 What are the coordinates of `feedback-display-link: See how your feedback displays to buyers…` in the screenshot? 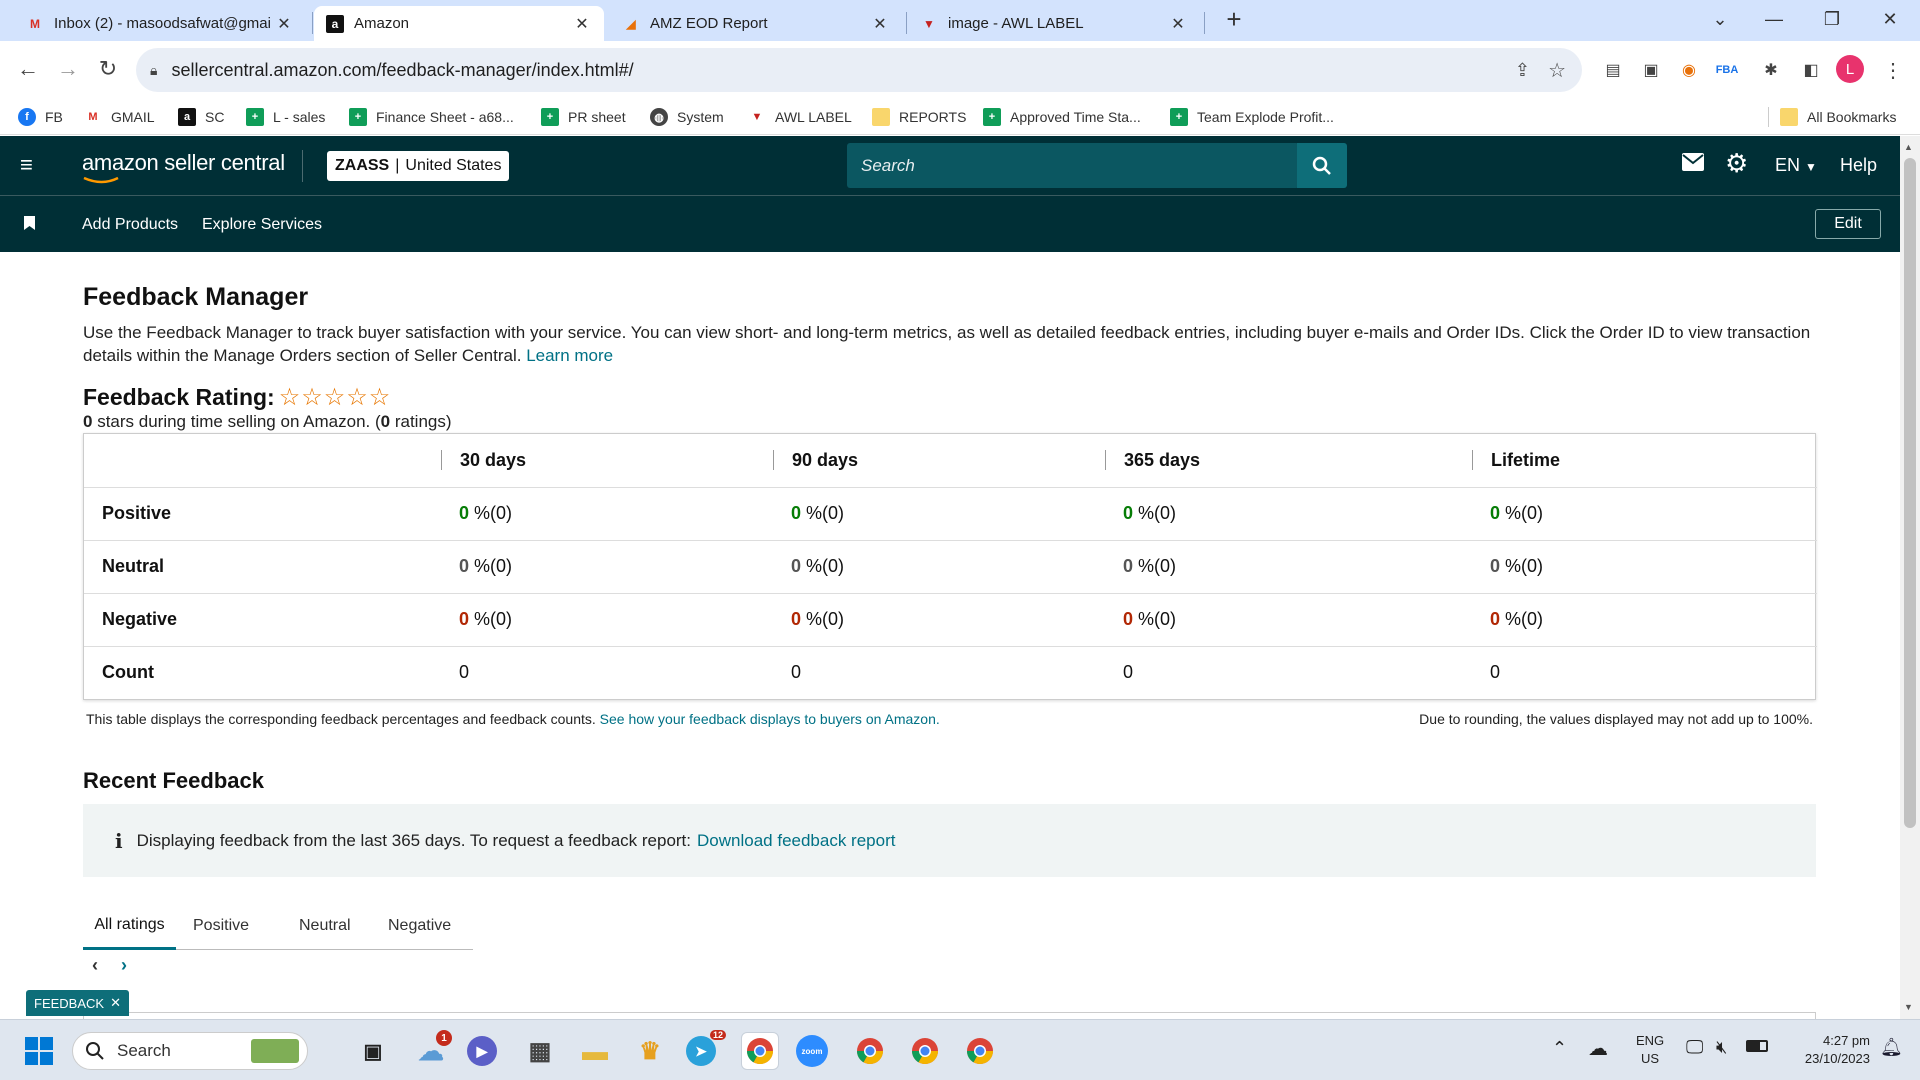 It's located at (770, 719).